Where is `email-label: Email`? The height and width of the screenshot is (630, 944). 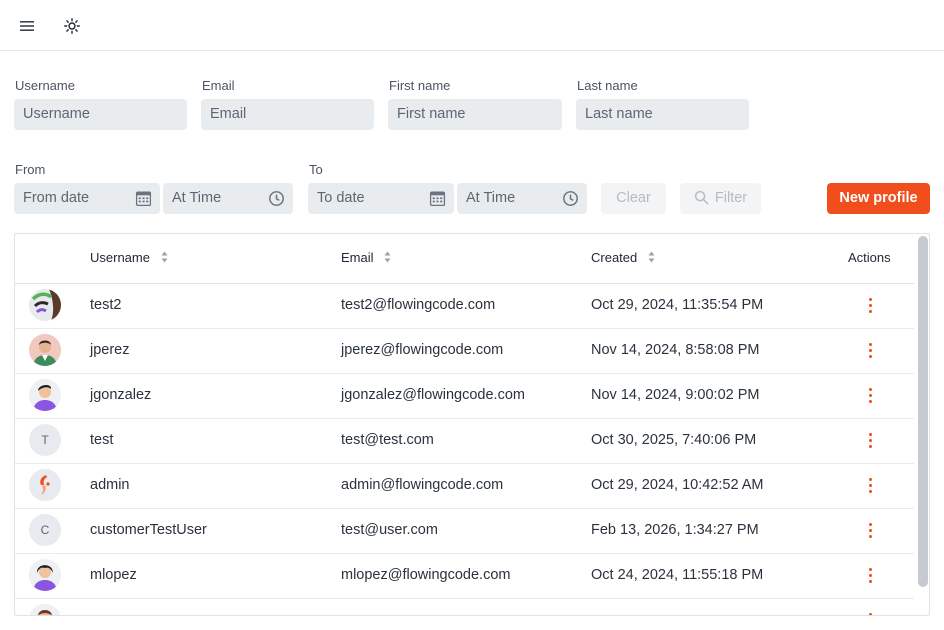
email-label: Email is located at coordinates (218, 85).